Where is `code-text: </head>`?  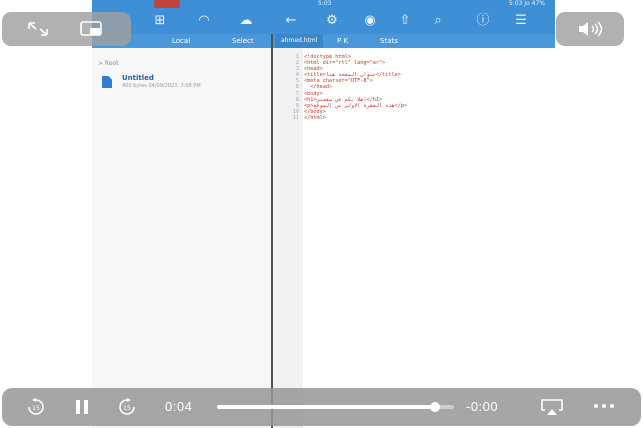 code-text: </head> is located at coordinates (318, 87).